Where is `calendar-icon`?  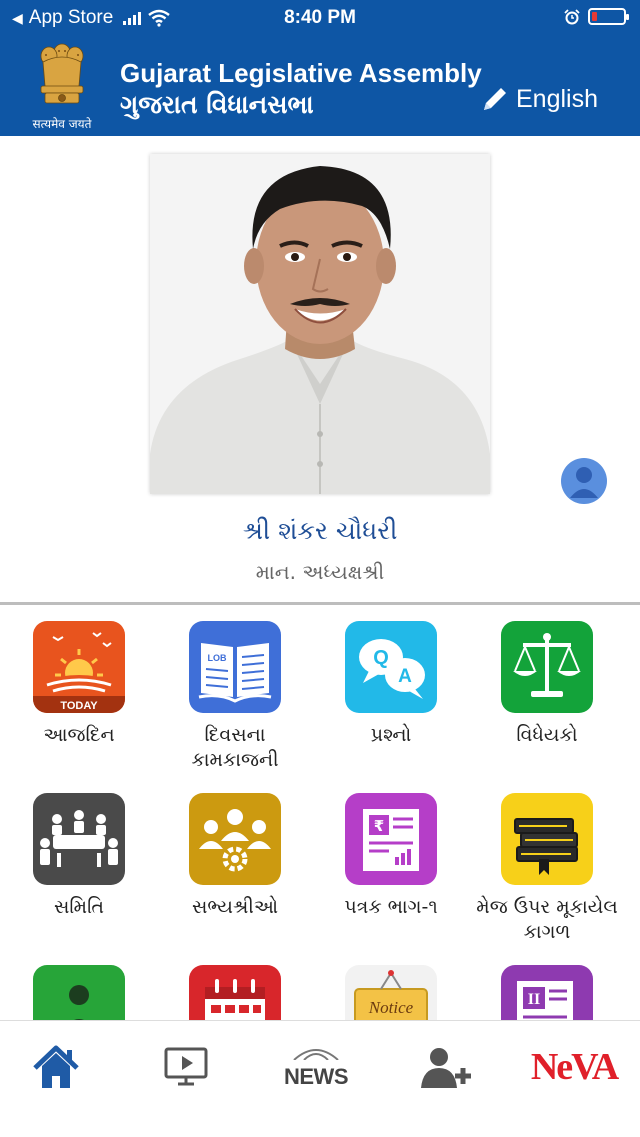
calendar-icon is located at coordinates (235, 992).